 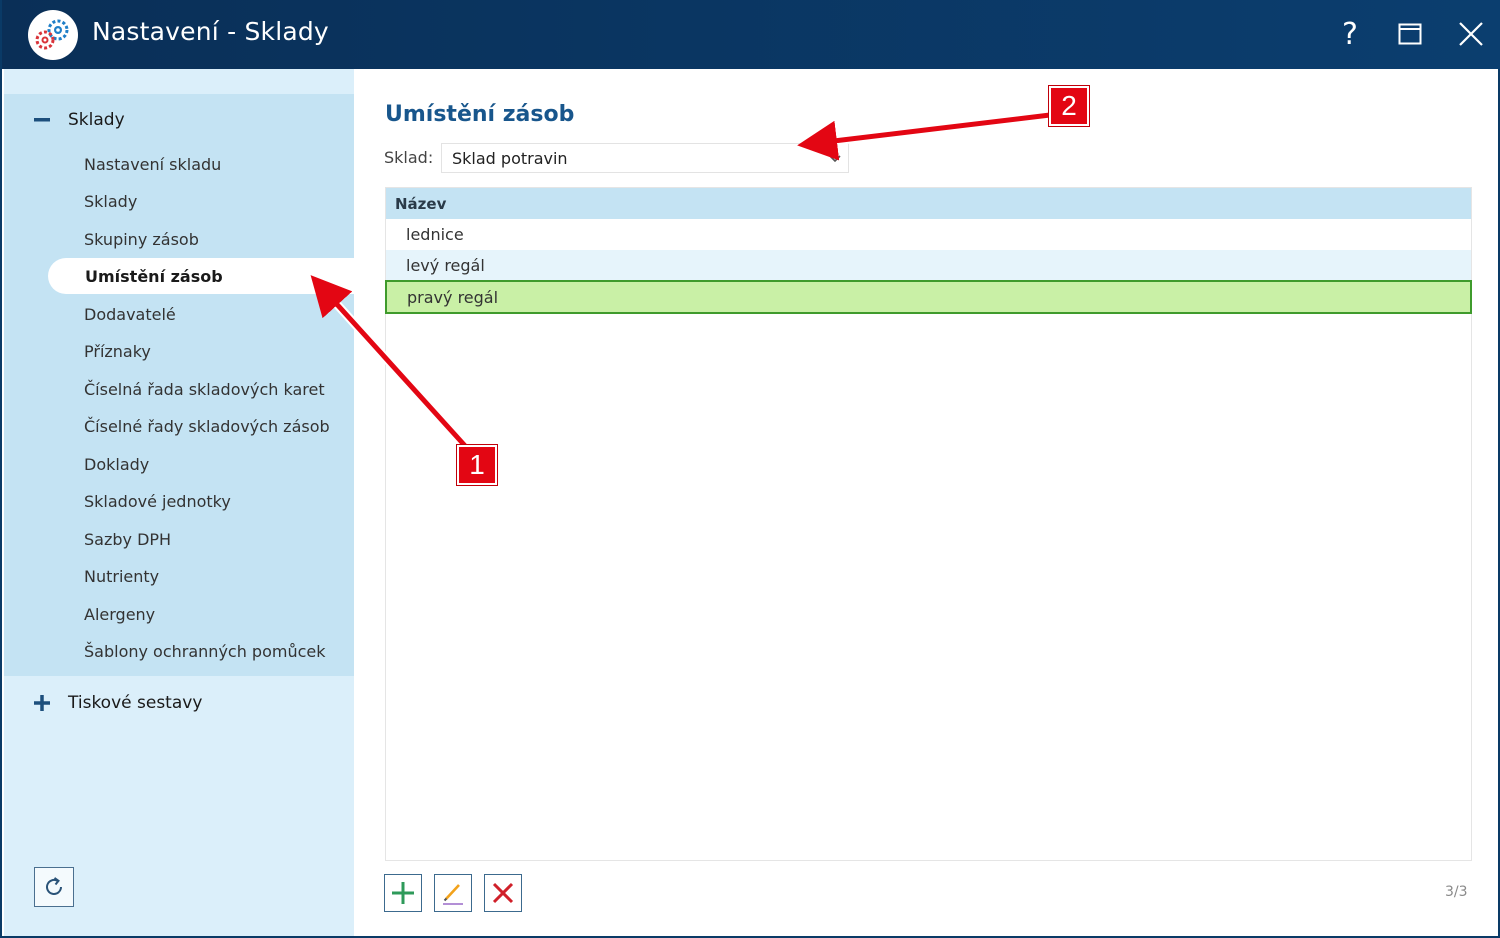 What do you see at coordinates (214, 651) in the screenshot?
I see `sidebar-item-sablony-pomucek: Šablony ochranných pomůcek` at bounding box center [214, 651].